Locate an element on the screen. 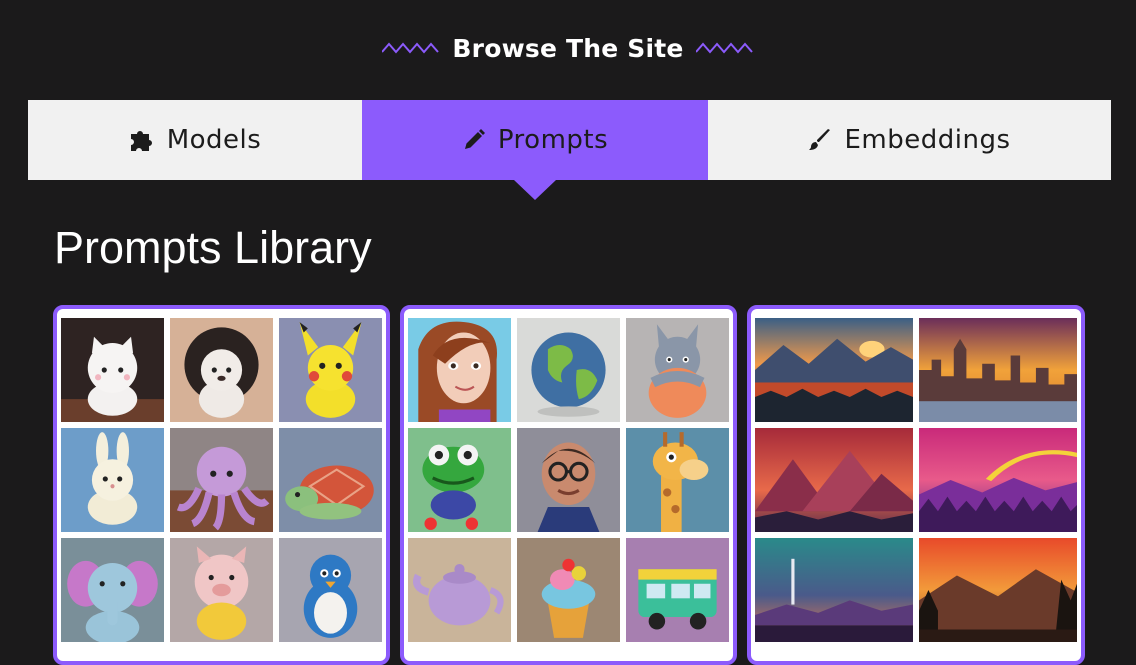  turtle-plush-image is located at coordinates (330, 480).